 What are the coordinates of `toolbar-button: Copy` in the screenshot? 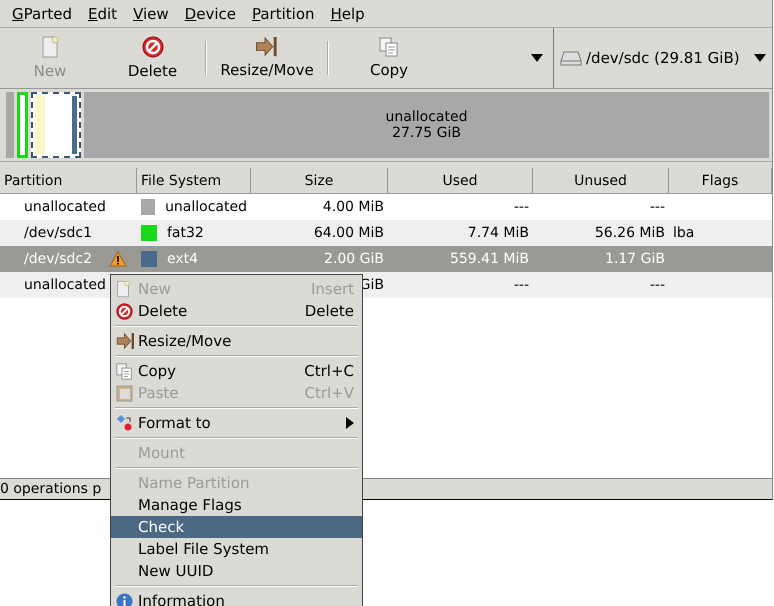 It's located at (389, 58).